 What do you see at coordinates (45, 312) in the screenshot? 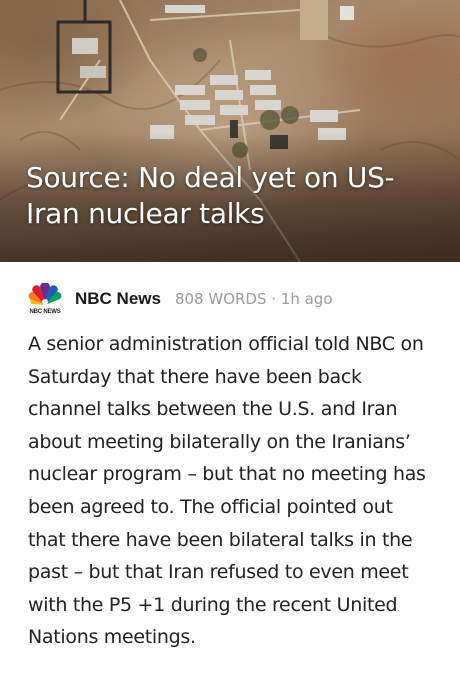
I see `logo-wordmark: NBC NEWS` at bounding box center [45, 312].